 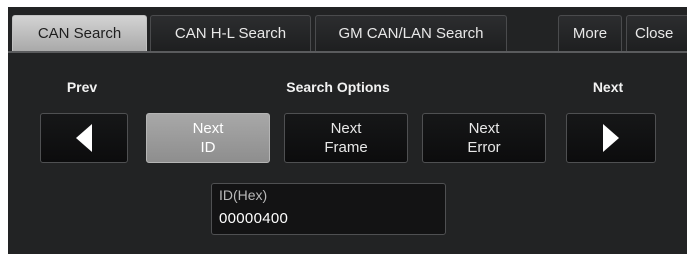 I want to click on close-button: Close, so click(x=656, y=33).